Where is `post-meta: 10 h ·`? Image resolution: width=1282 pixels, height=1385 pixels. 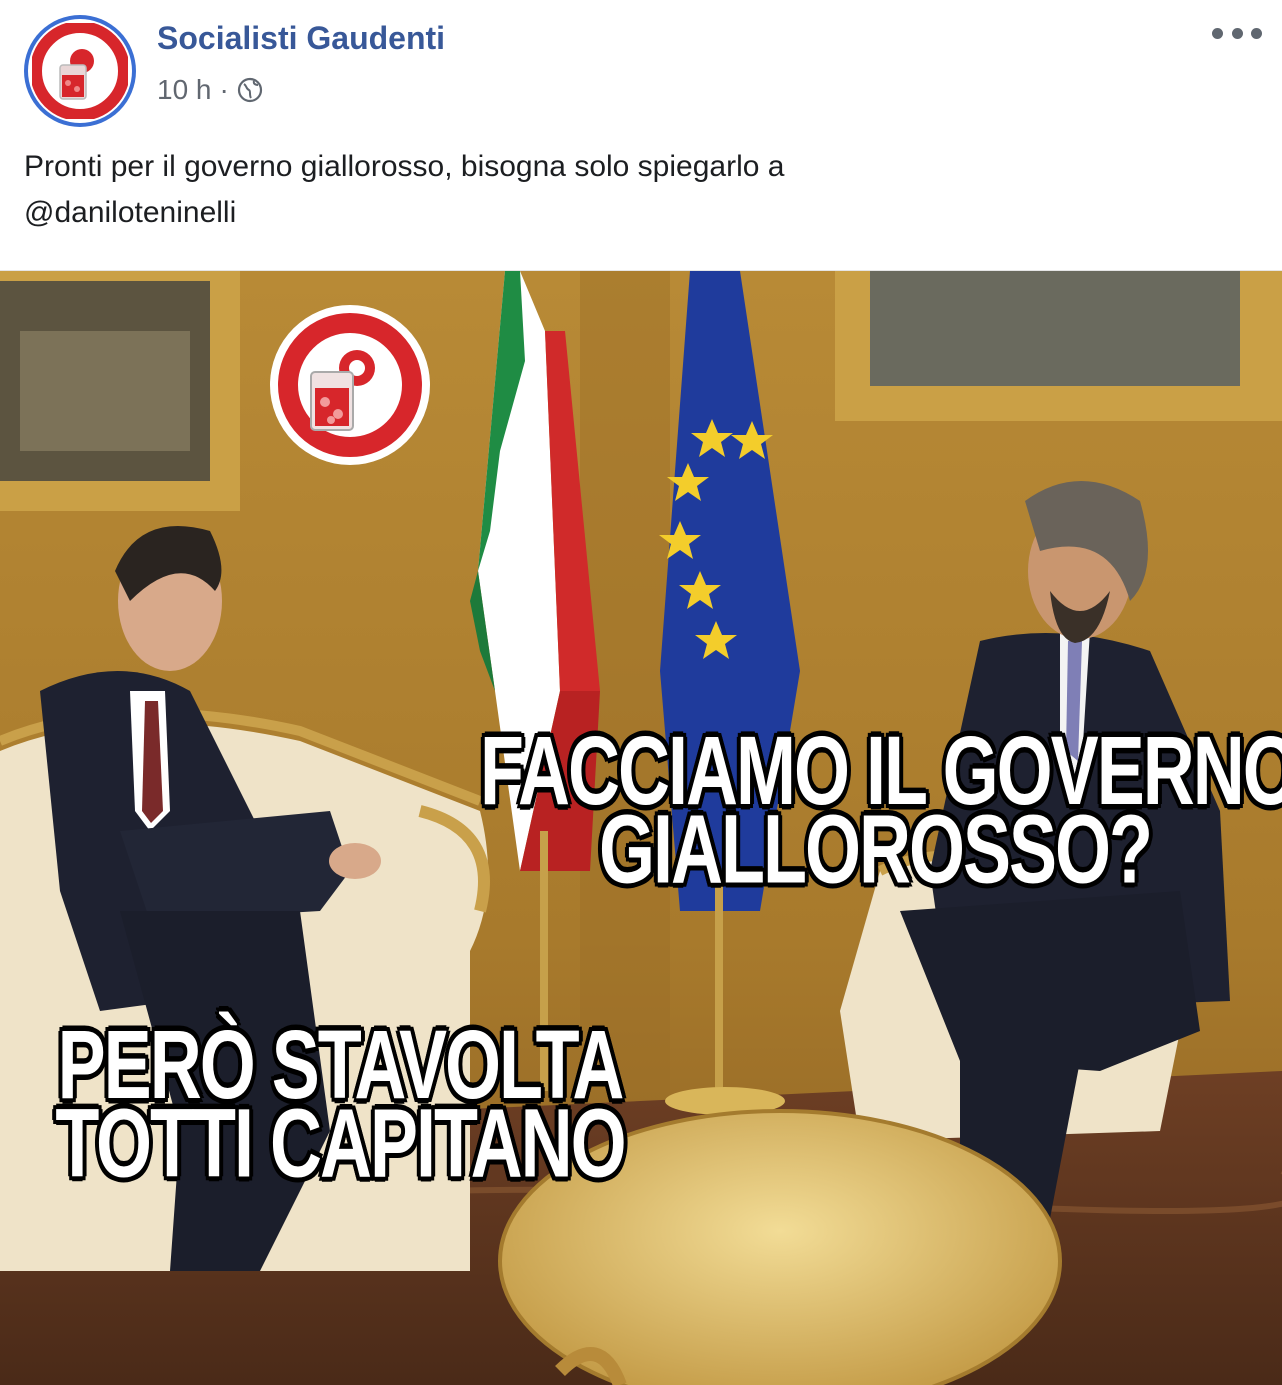 post-meta: 10 h · is located at coordinates (210, 90).